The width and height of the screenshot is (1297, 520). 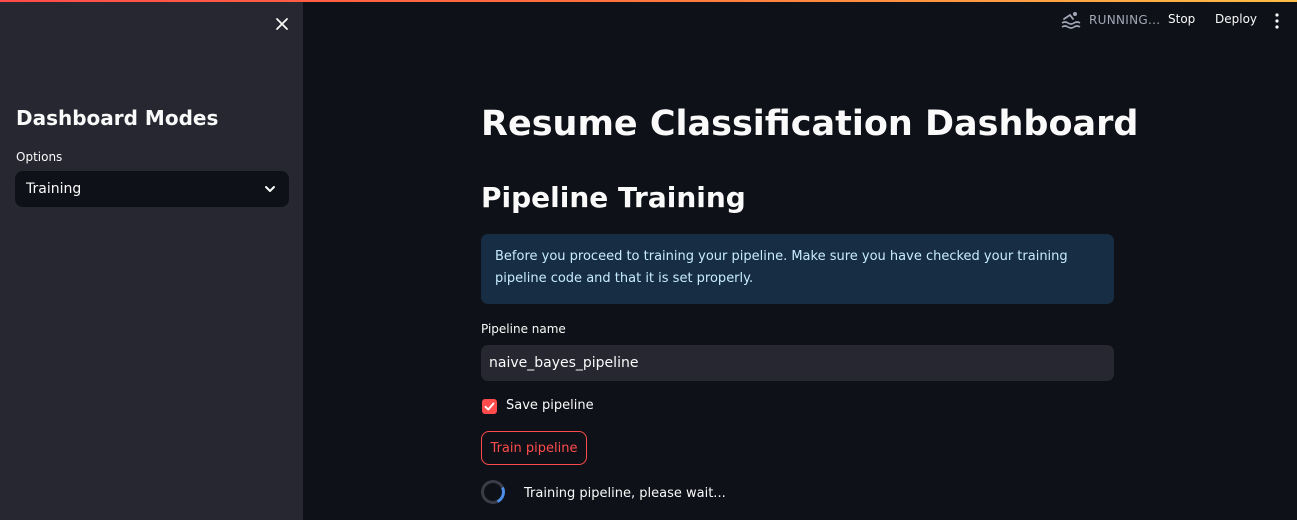 What do you see at coordinates (1181, 19) in the screenshot?
I see `stop-button: Stop` at bounding box center [1181, 19].